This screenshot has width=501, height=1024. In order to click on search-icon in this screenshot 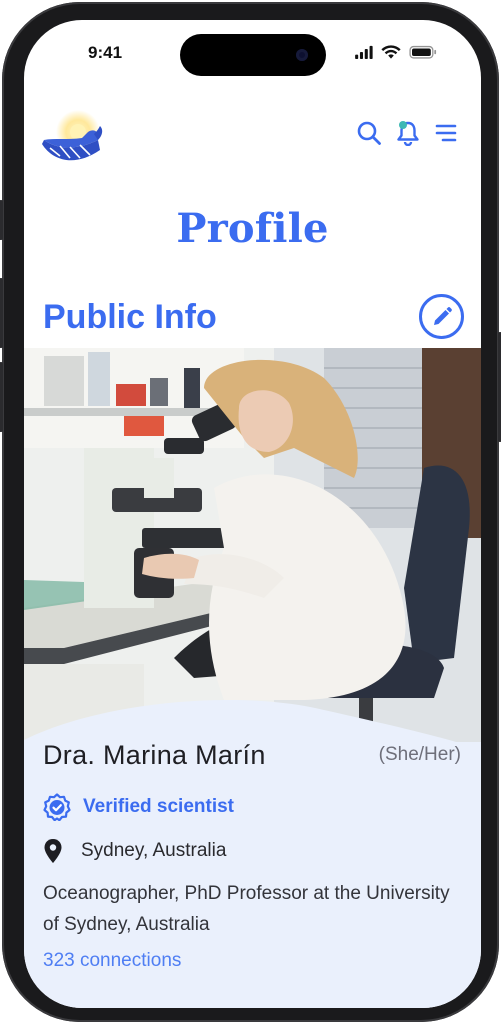, I will do `click(369, 133)`.